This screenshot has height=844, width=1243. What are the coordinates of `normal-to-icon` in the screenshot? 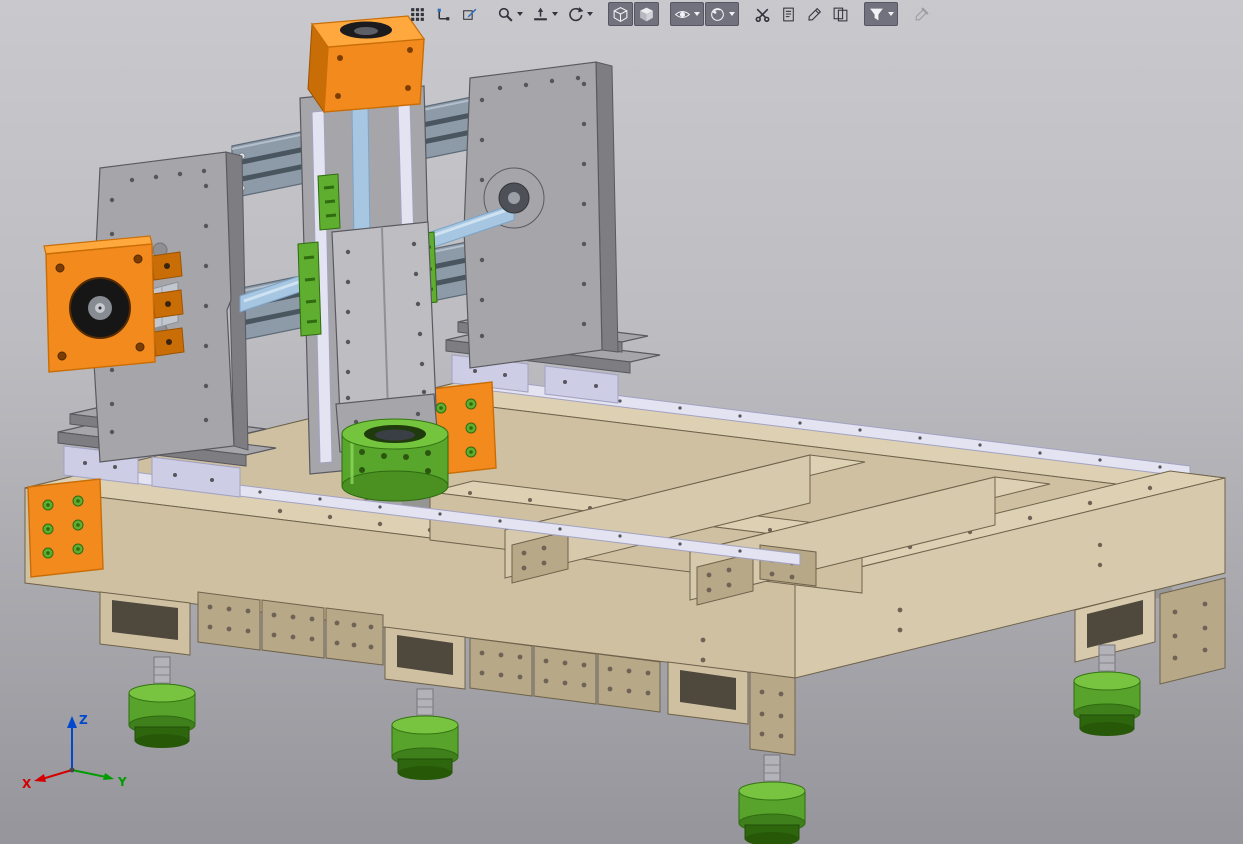 It's located at (540, 14).